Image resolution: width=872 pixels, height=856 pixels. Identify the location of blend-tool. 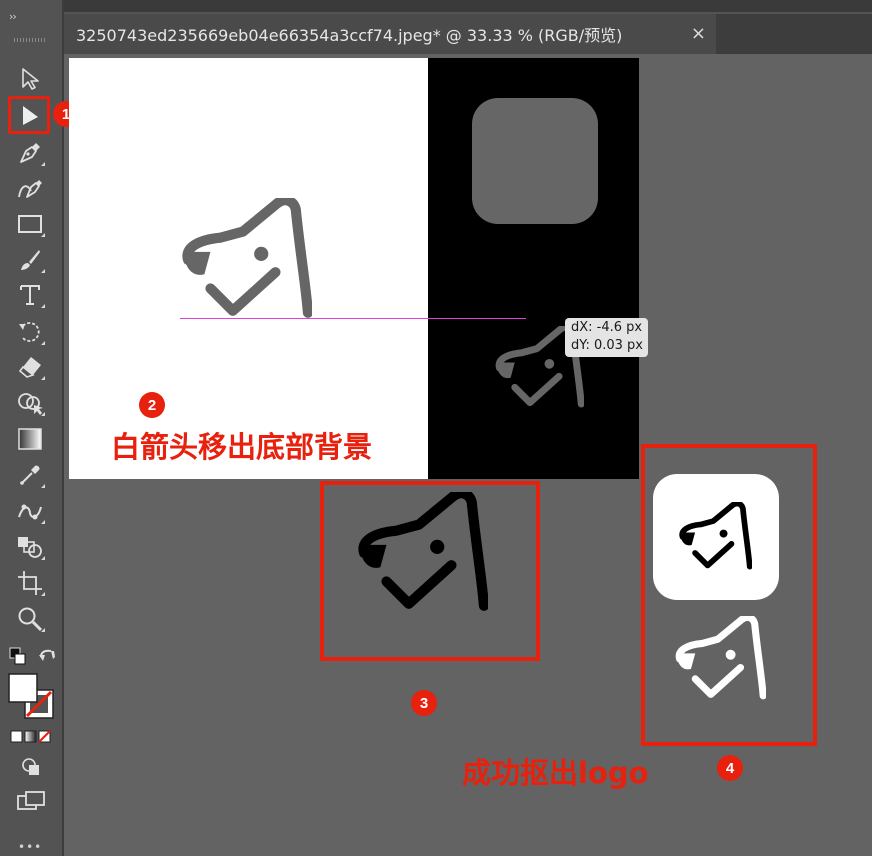
(30, 547).